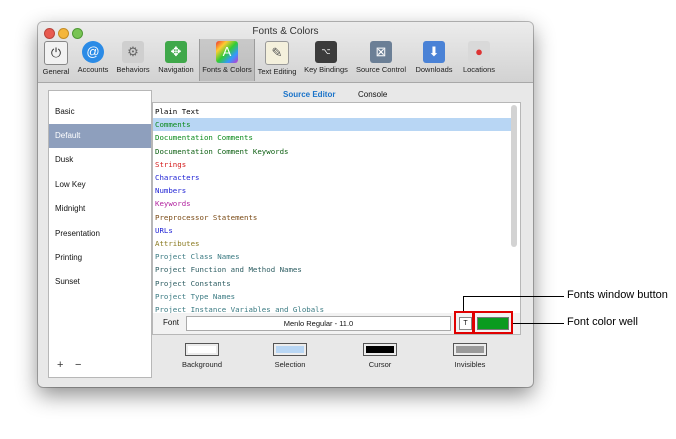 Image resolution: width=676 pixels, height=439 pixels. Describe the element at coordinates (381, 52) in the screenshot. I see `source-control-icon: ⊠` at that location.